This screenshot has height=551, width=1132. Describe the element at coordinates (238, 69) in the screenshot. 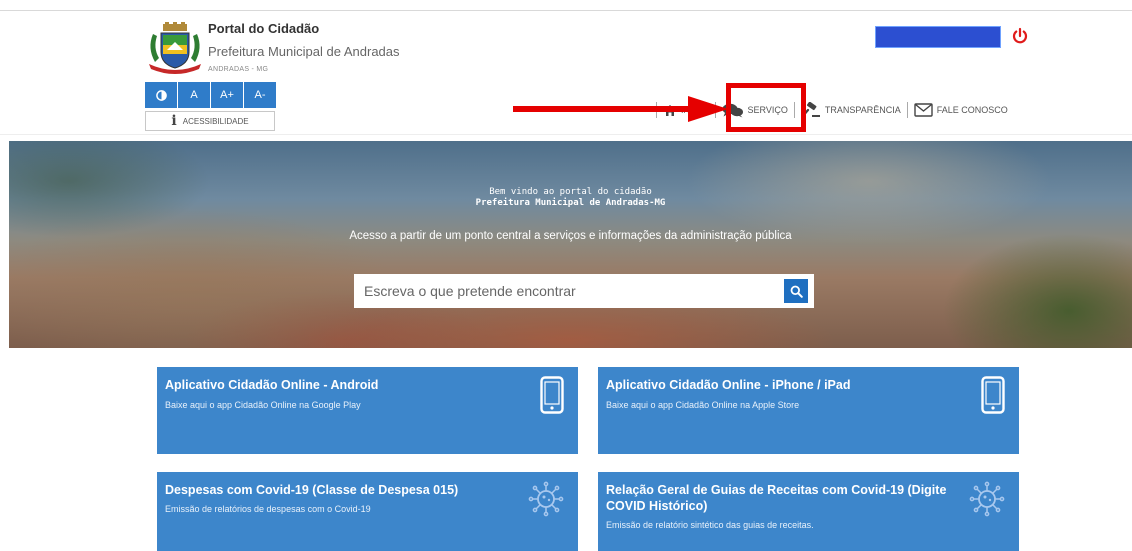

I see `site-city: ANDRADAS - MG` at that location.